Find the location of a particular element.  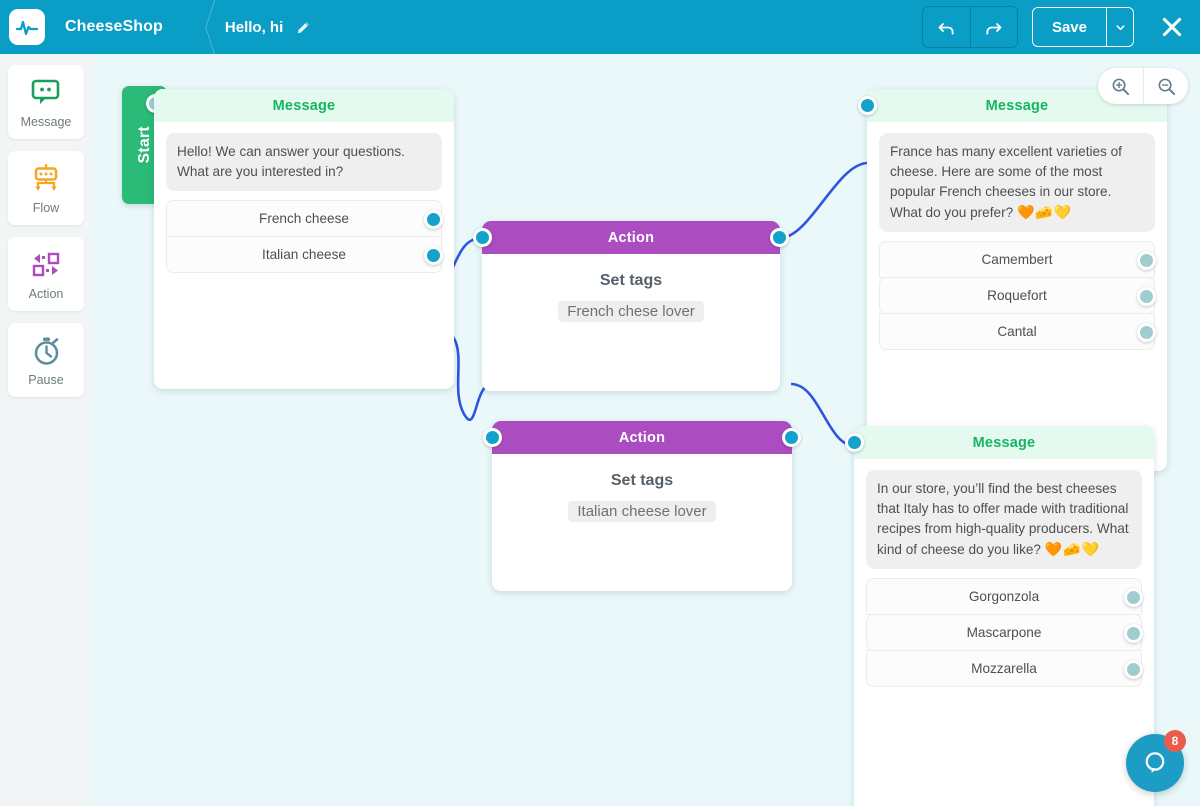

redo-arrow-icon is located at coordinates (994, 28).